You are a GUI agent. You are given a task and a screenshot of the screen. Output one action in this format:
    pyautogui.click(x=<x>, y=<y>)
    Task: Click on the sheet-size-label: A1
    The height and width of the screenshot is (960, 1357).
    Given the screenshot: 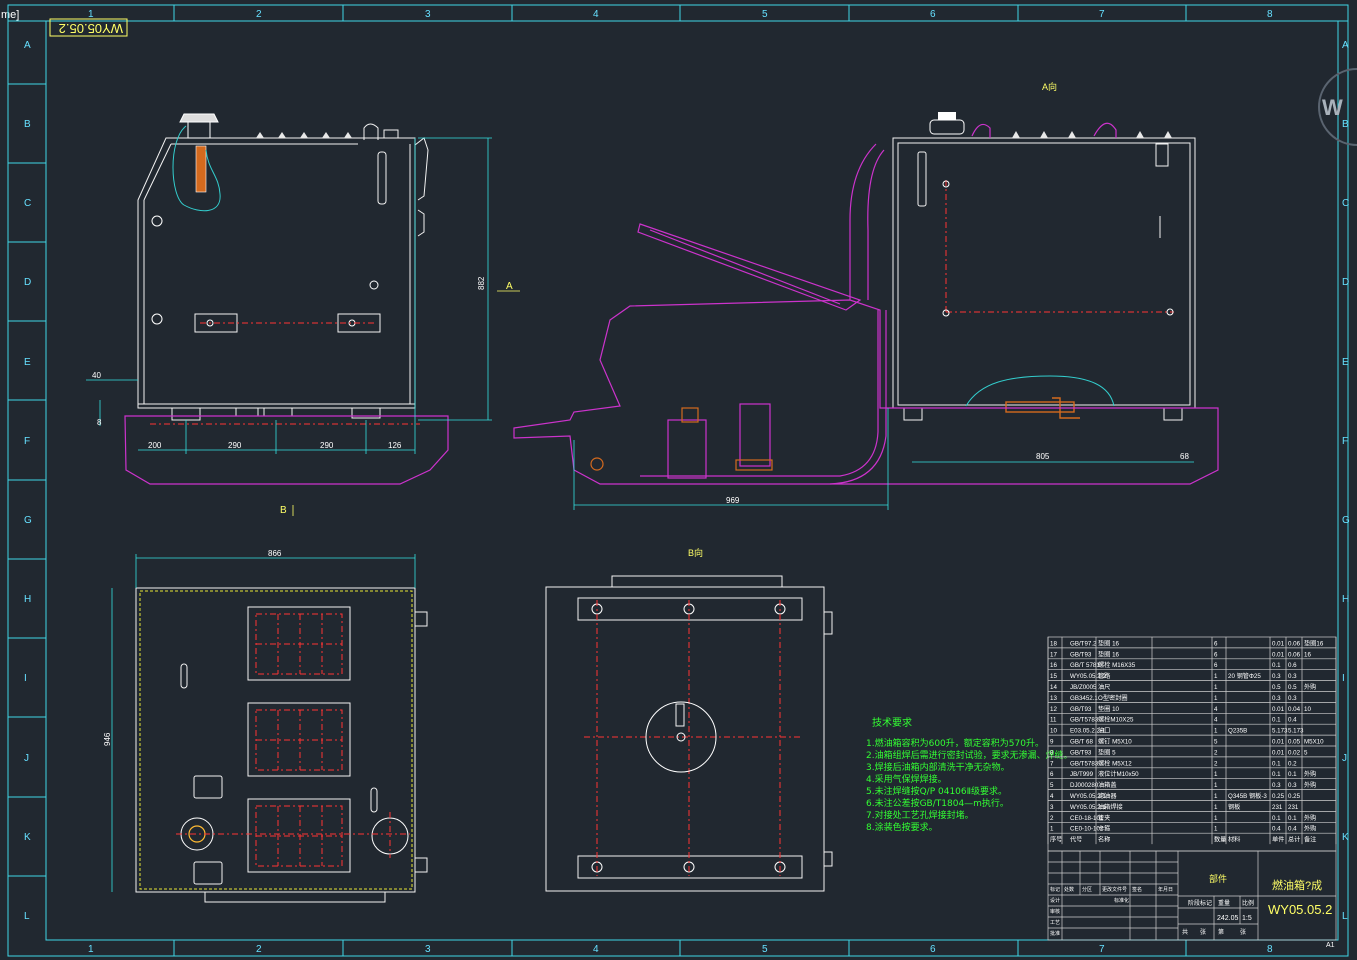 What is the action you would take?
    pyautogui.click(x=1330, y=945)
    